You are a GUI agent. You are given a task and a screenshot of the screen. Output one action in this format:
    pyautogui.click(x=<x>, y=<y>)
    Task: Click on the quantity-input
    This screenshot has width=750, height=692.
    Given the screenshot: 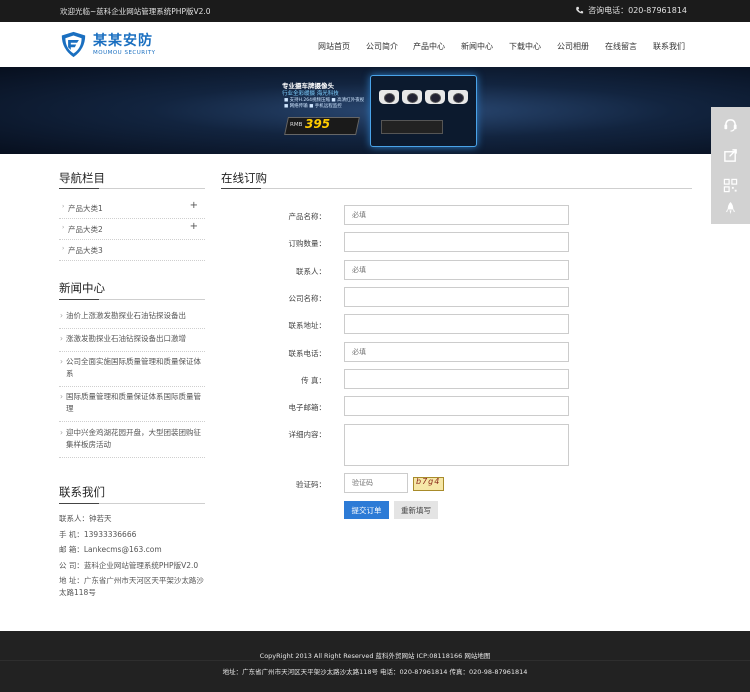 What is the action you would take?
    pyautogui.click(x=456, y=242)
    